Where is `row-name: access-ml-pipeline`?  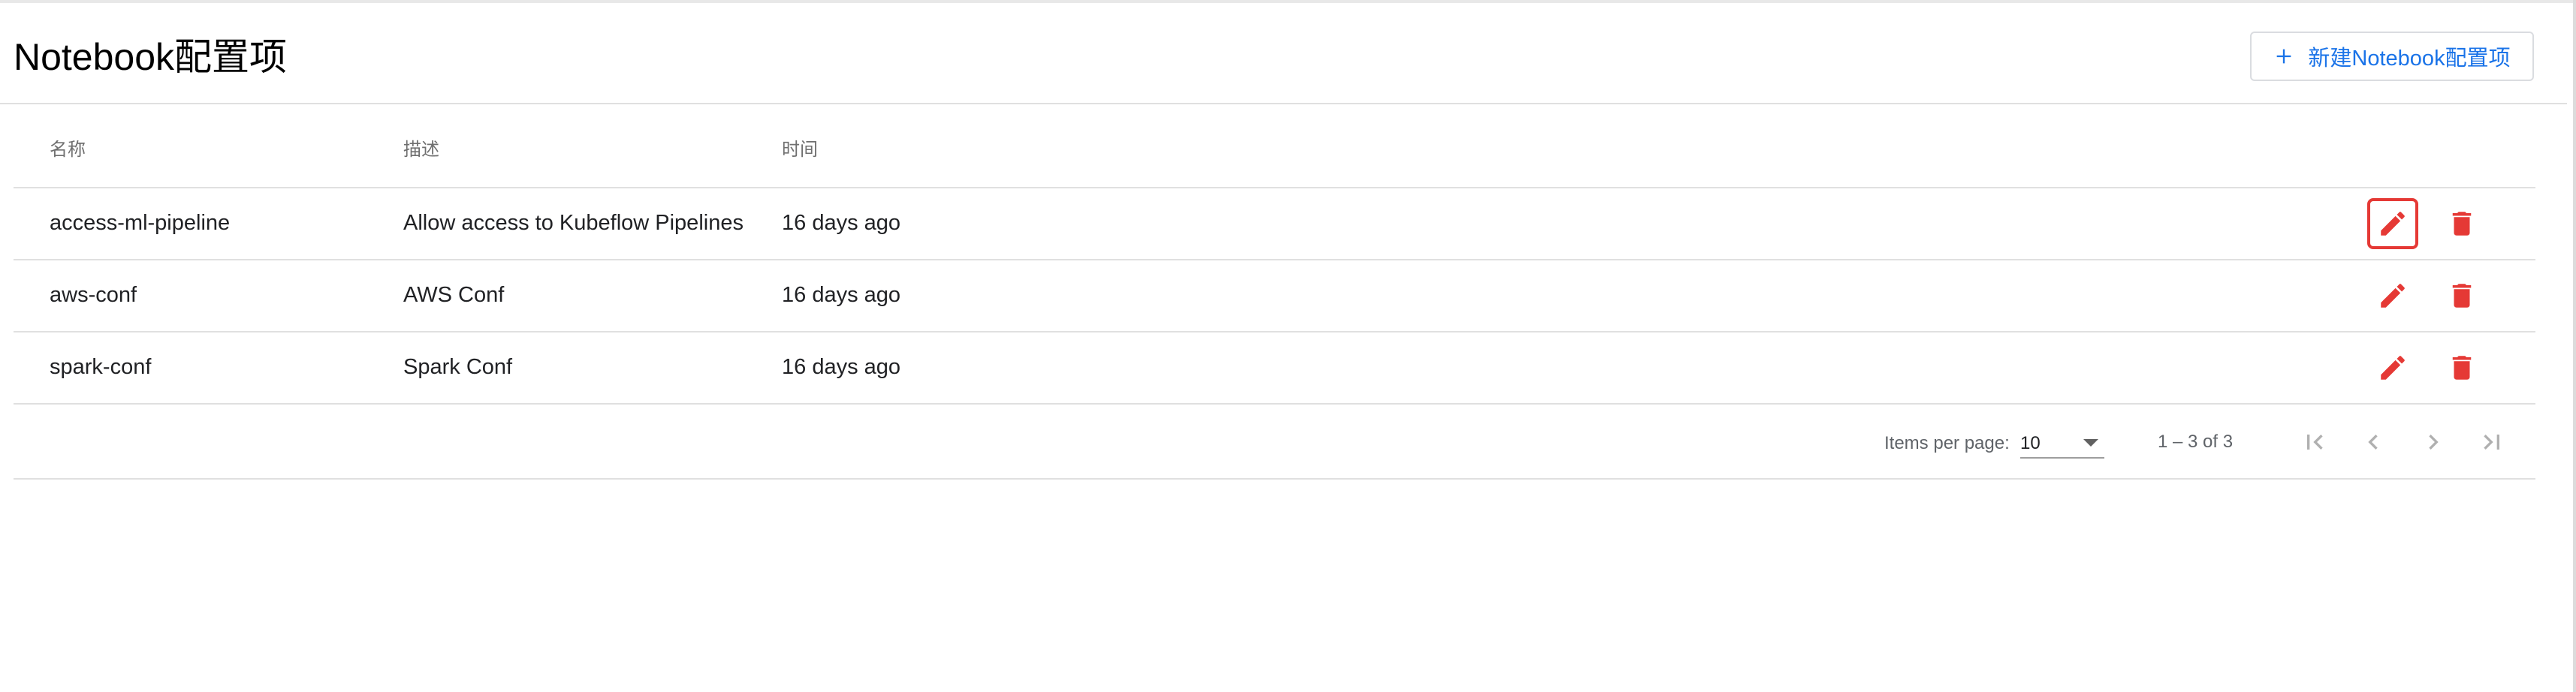
row-name: access-ml-pipeline is located at coordinates (140, 223).